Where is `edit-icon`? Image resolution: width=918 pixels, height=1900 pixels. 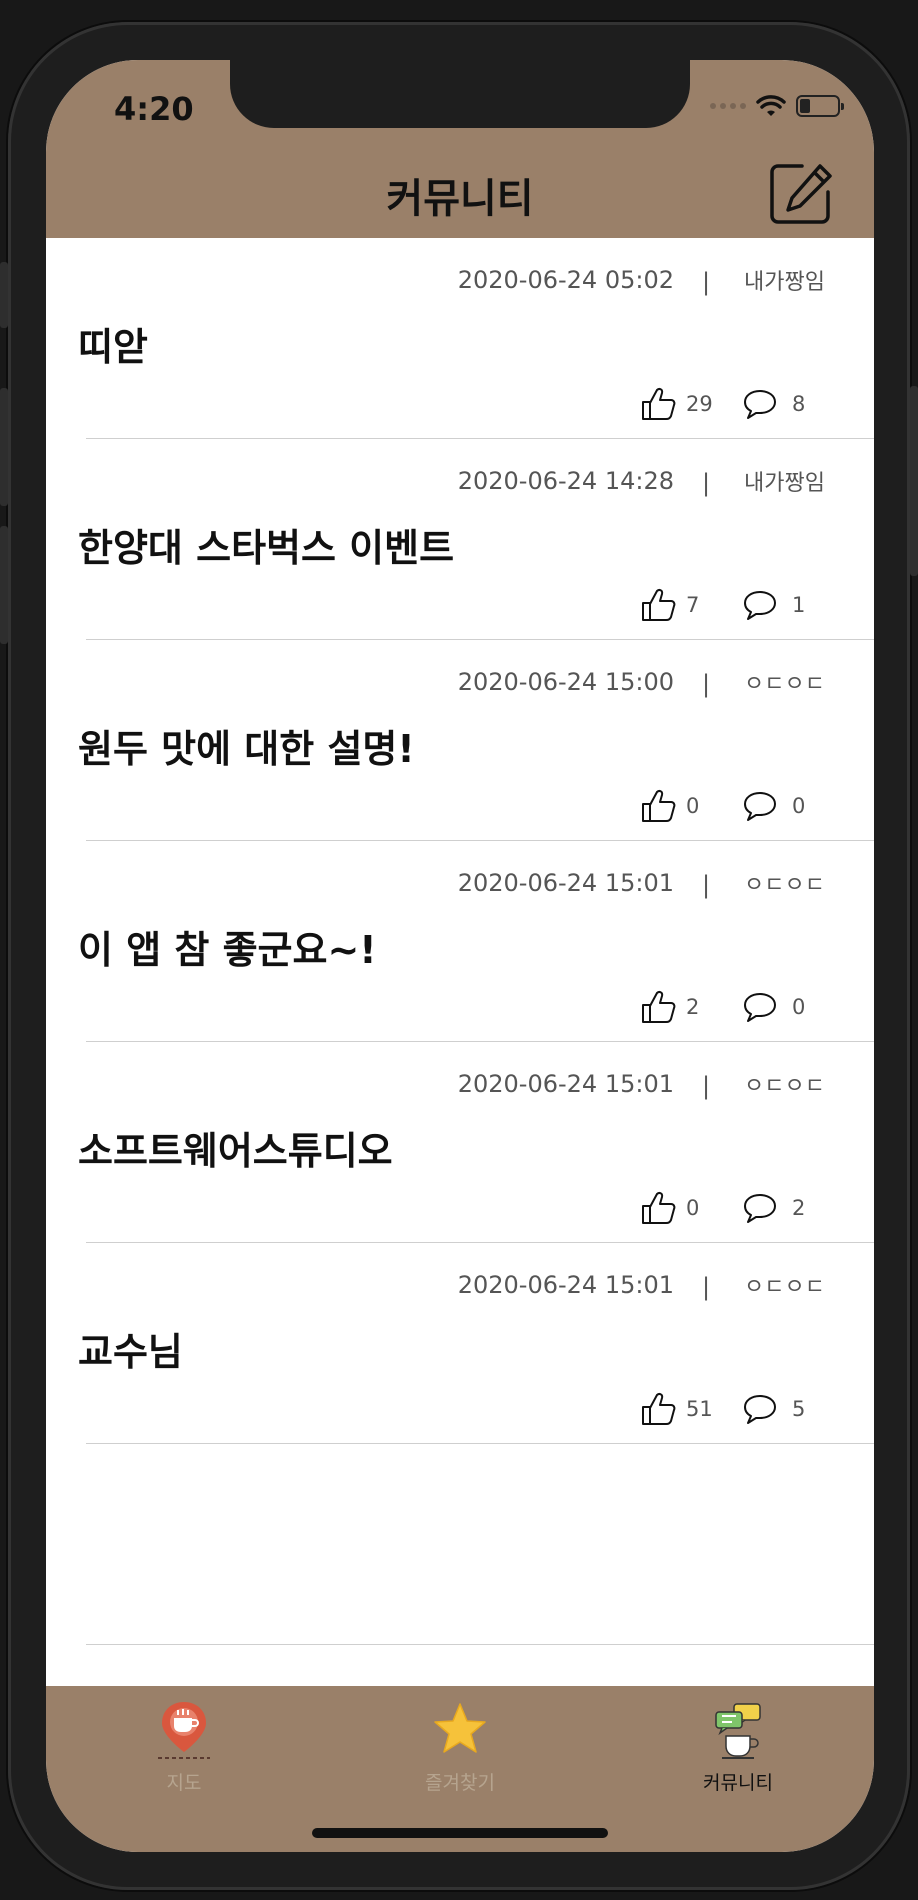 edit-icon is located at coordinates (801, 193).